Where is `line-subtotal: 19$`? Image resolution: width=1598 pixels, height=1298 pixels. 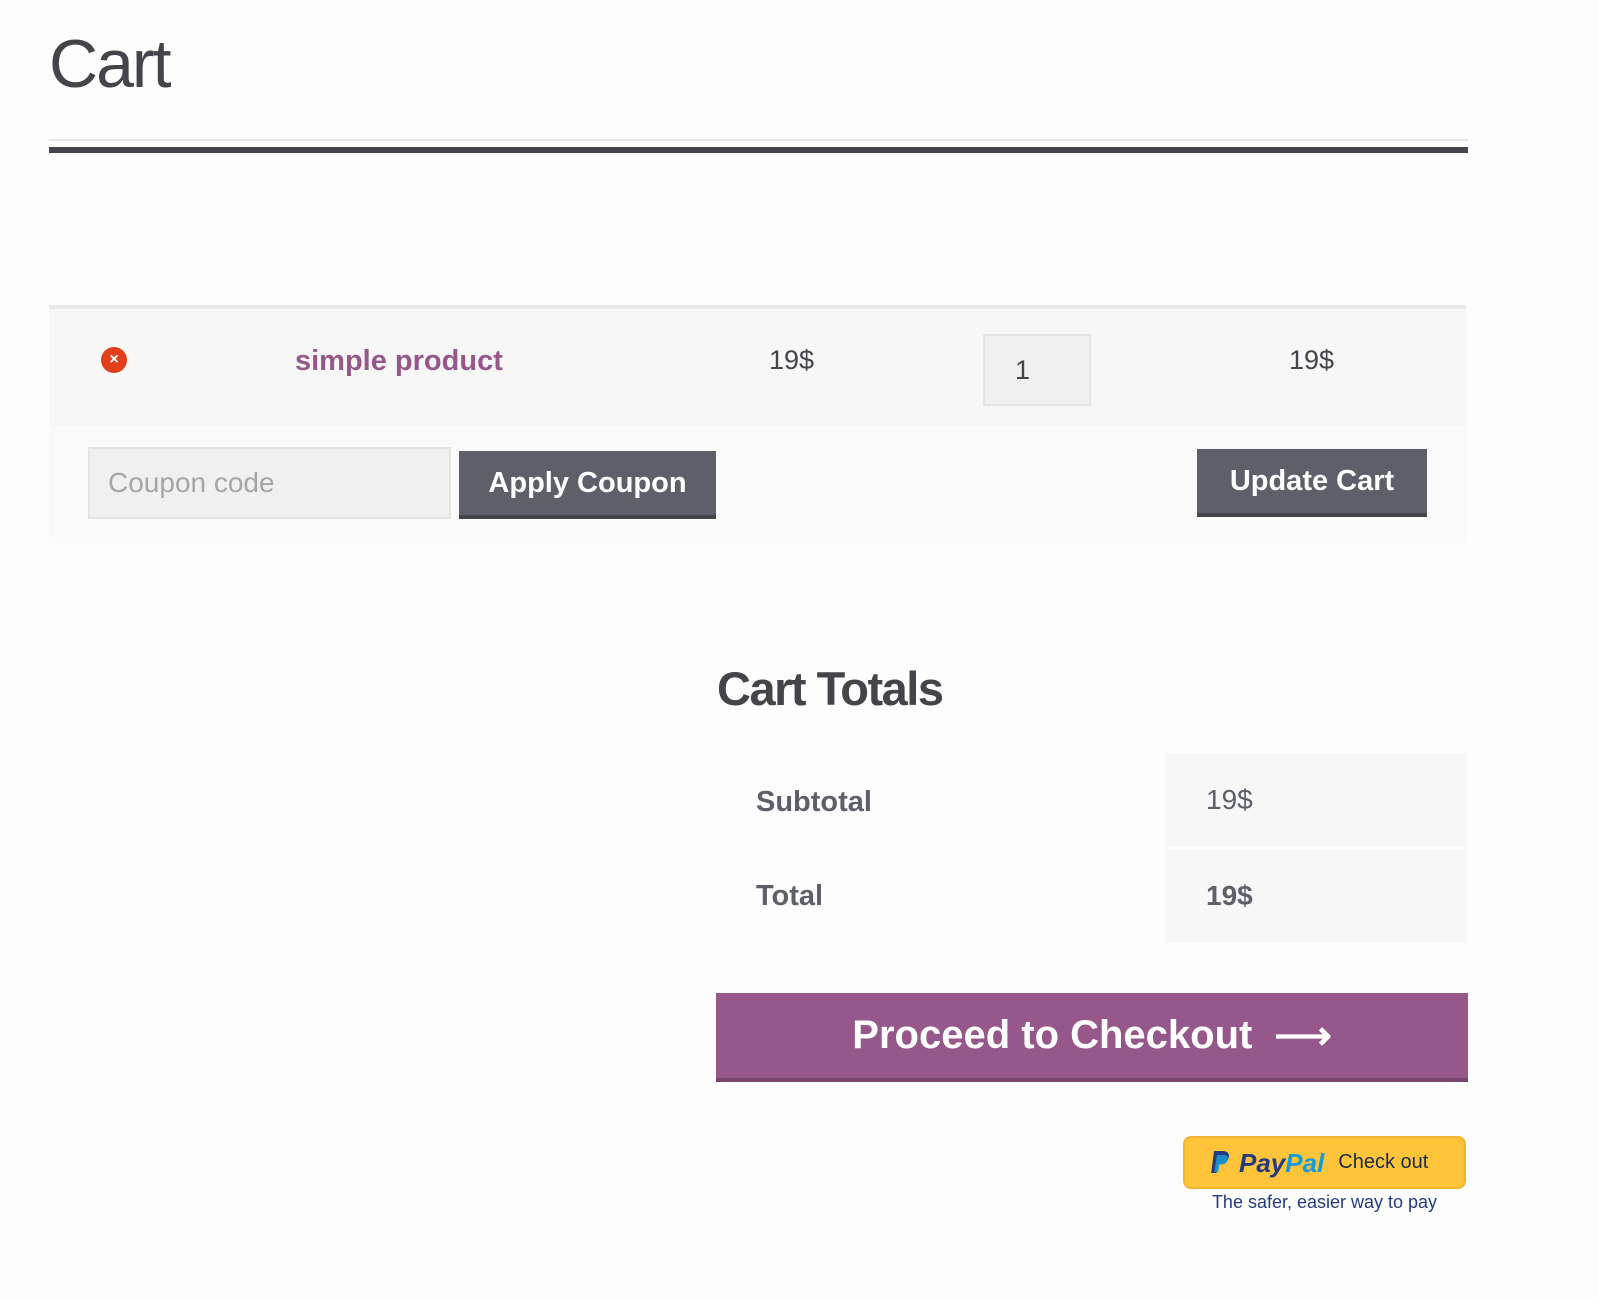 line-subtotal: 19$ is located at coordinates (1312, 360).